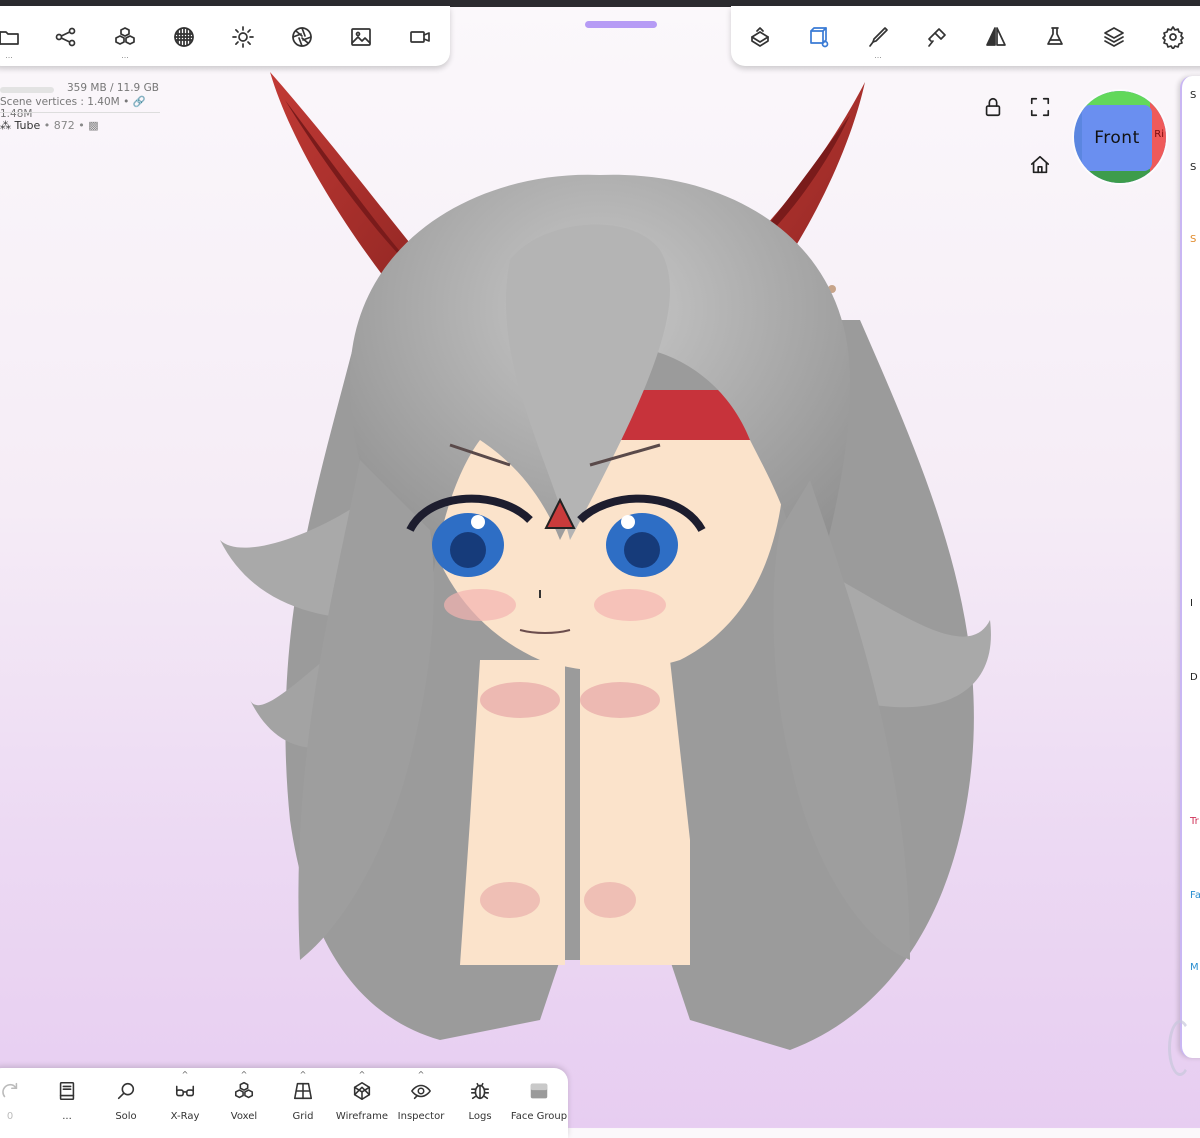  I want to click on voxel-icon, so click(244, 1090).